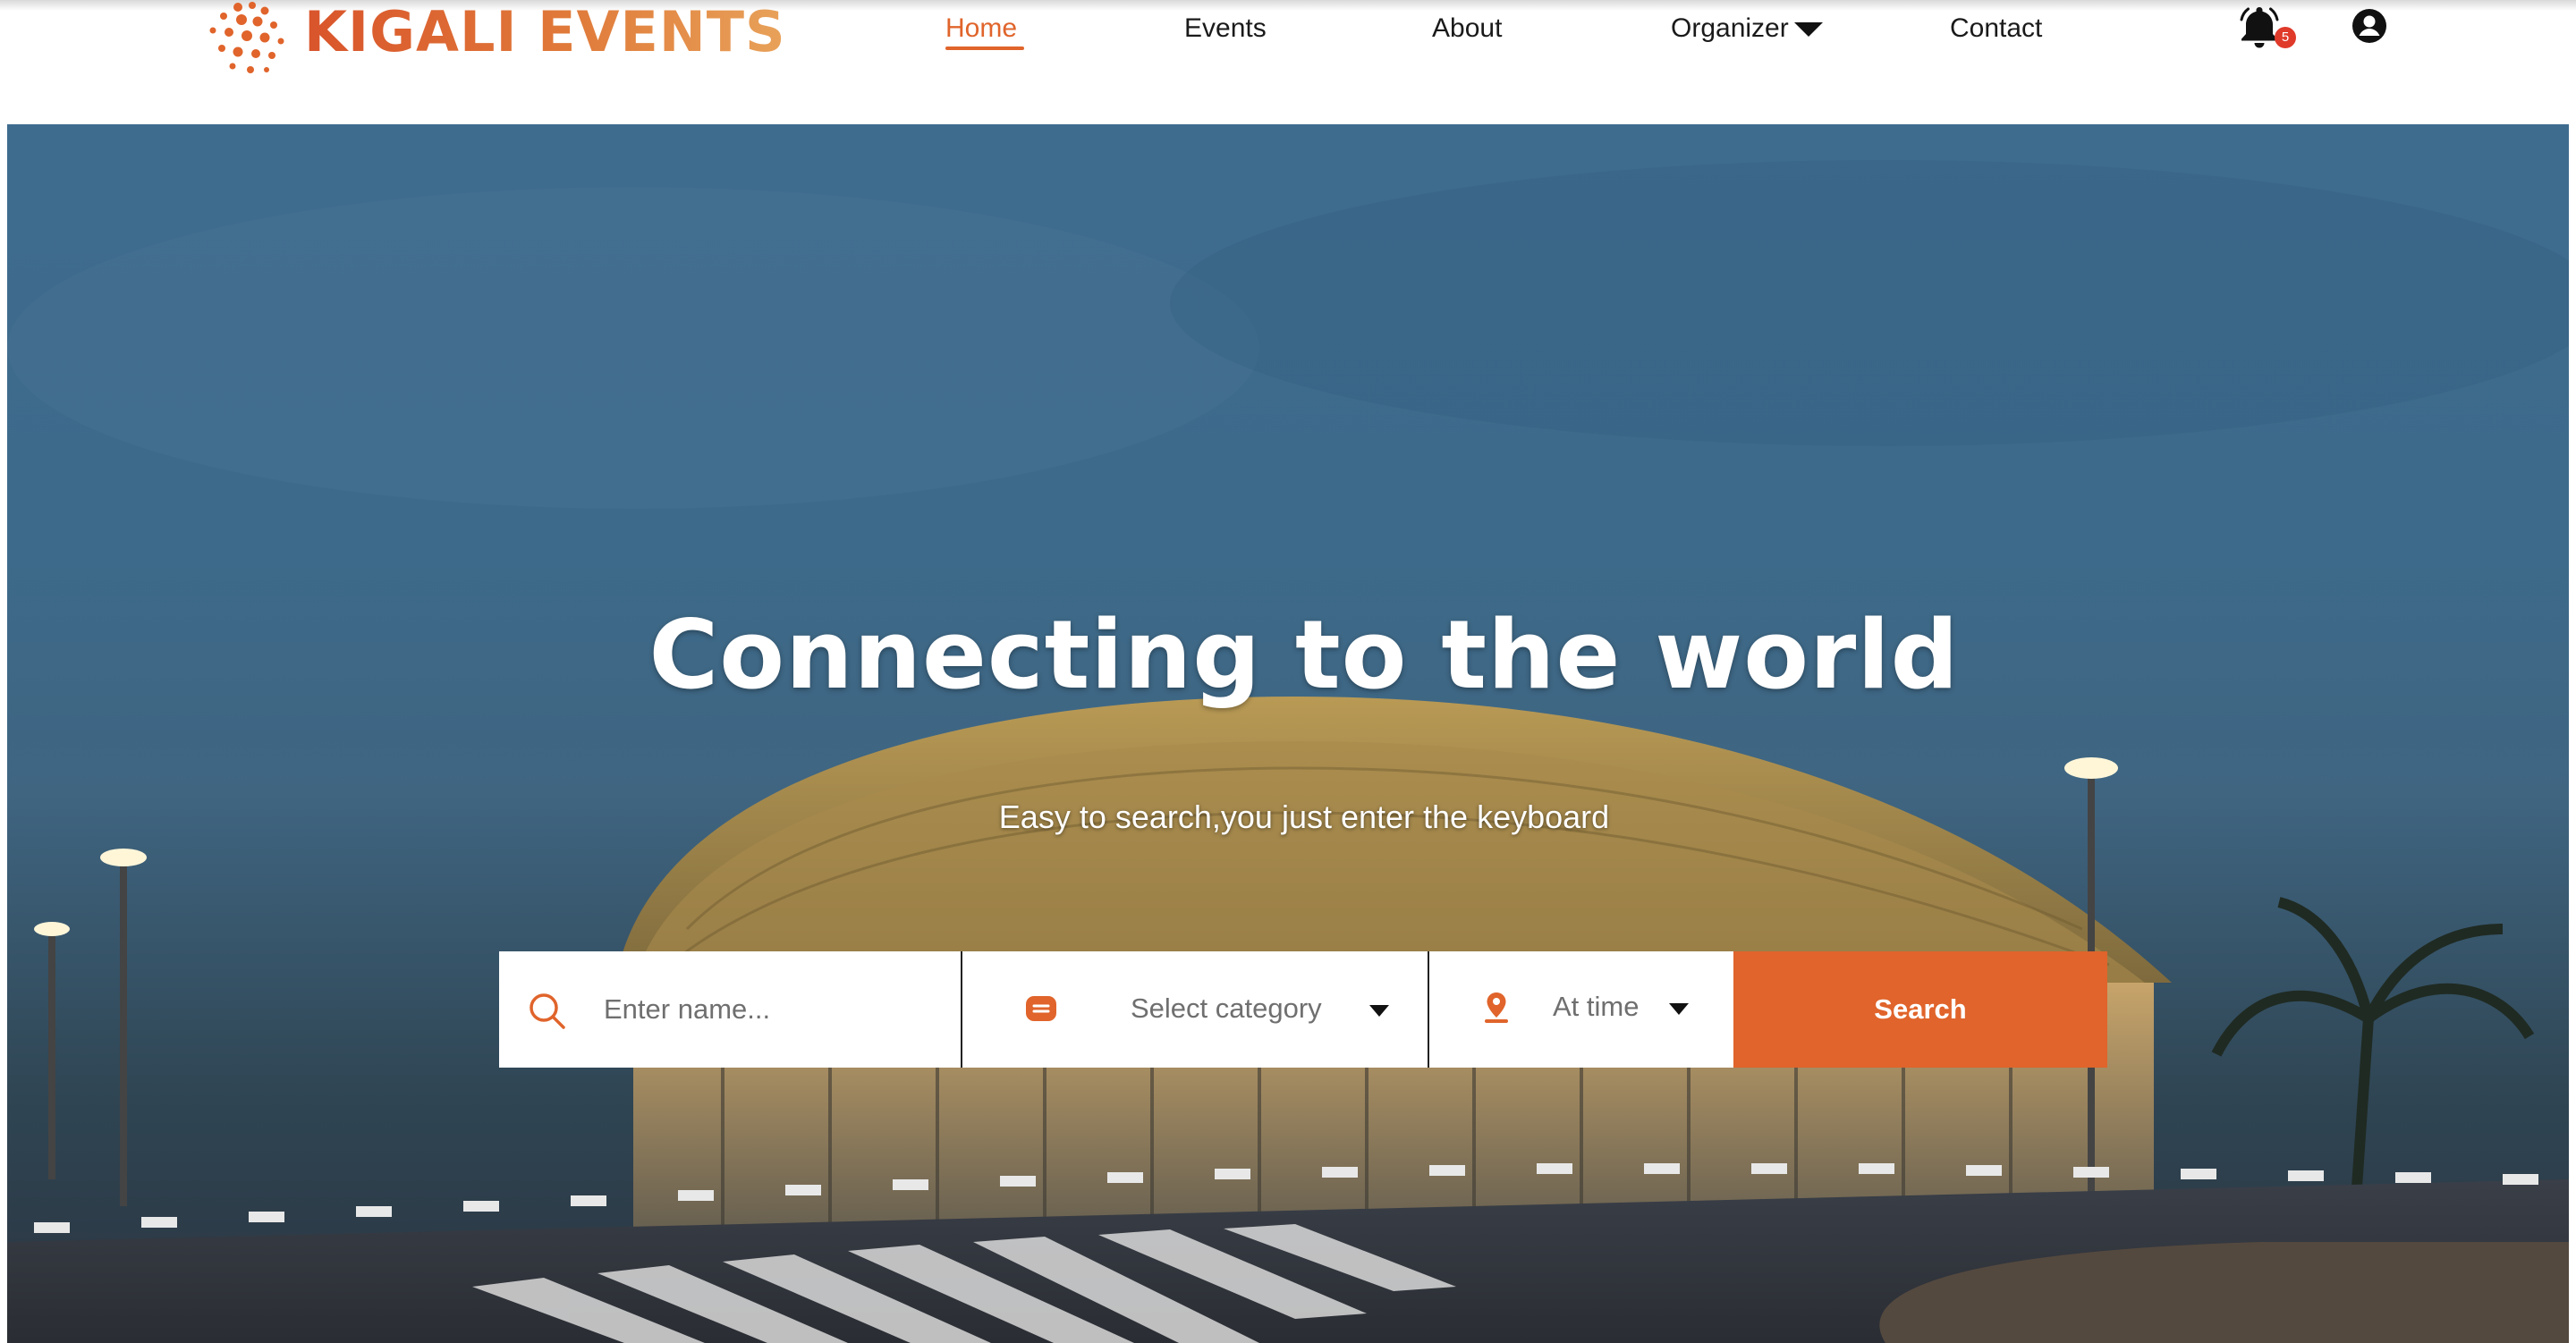 This screenshot has width=2576, height=1343. What do you see at coordinates (769, 1010) in the screenshot?
I see `event-name-input` at bounding box center [769, 1010].